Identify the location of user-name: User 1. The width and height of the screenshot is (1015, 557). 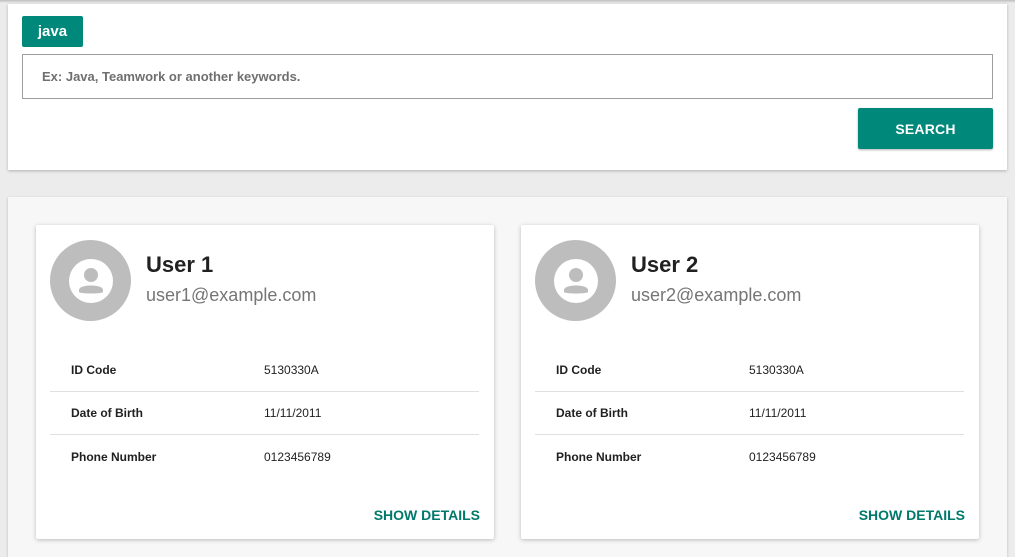
(180, 264).